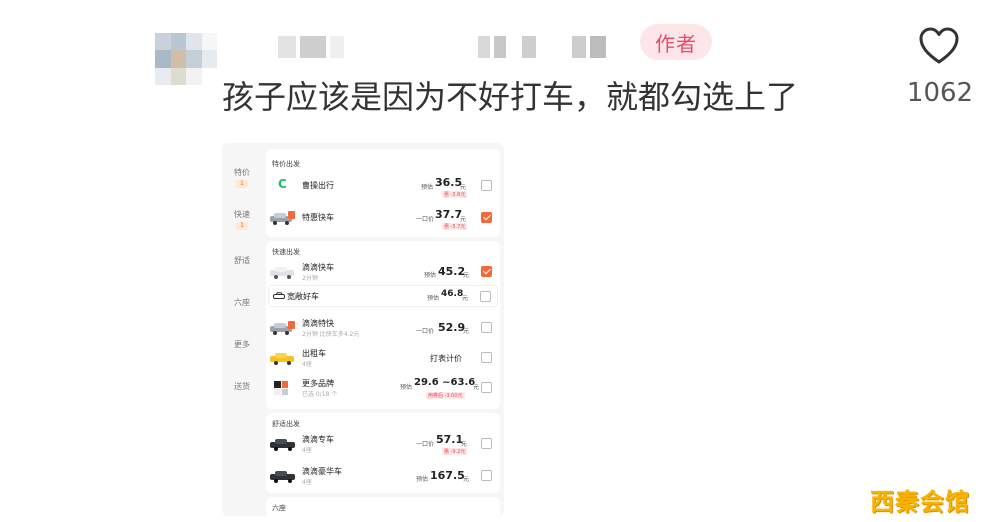 Image resolution: width=1000 pixels, height=522 pixels. I want to click on author-badge: 作者, so click(676, 42).